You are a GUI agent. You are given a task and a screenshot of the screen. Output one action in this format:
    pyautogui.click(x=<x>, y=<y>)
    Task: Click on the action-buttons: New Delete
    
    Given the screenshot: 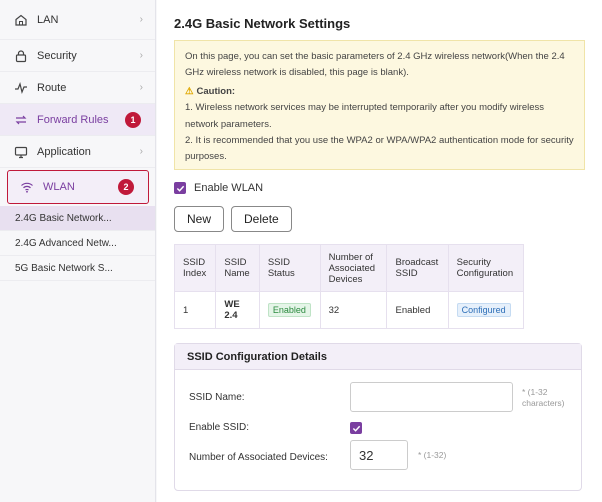 What is the action you would take?
    pyautogui.click(x=379, y=219)
    